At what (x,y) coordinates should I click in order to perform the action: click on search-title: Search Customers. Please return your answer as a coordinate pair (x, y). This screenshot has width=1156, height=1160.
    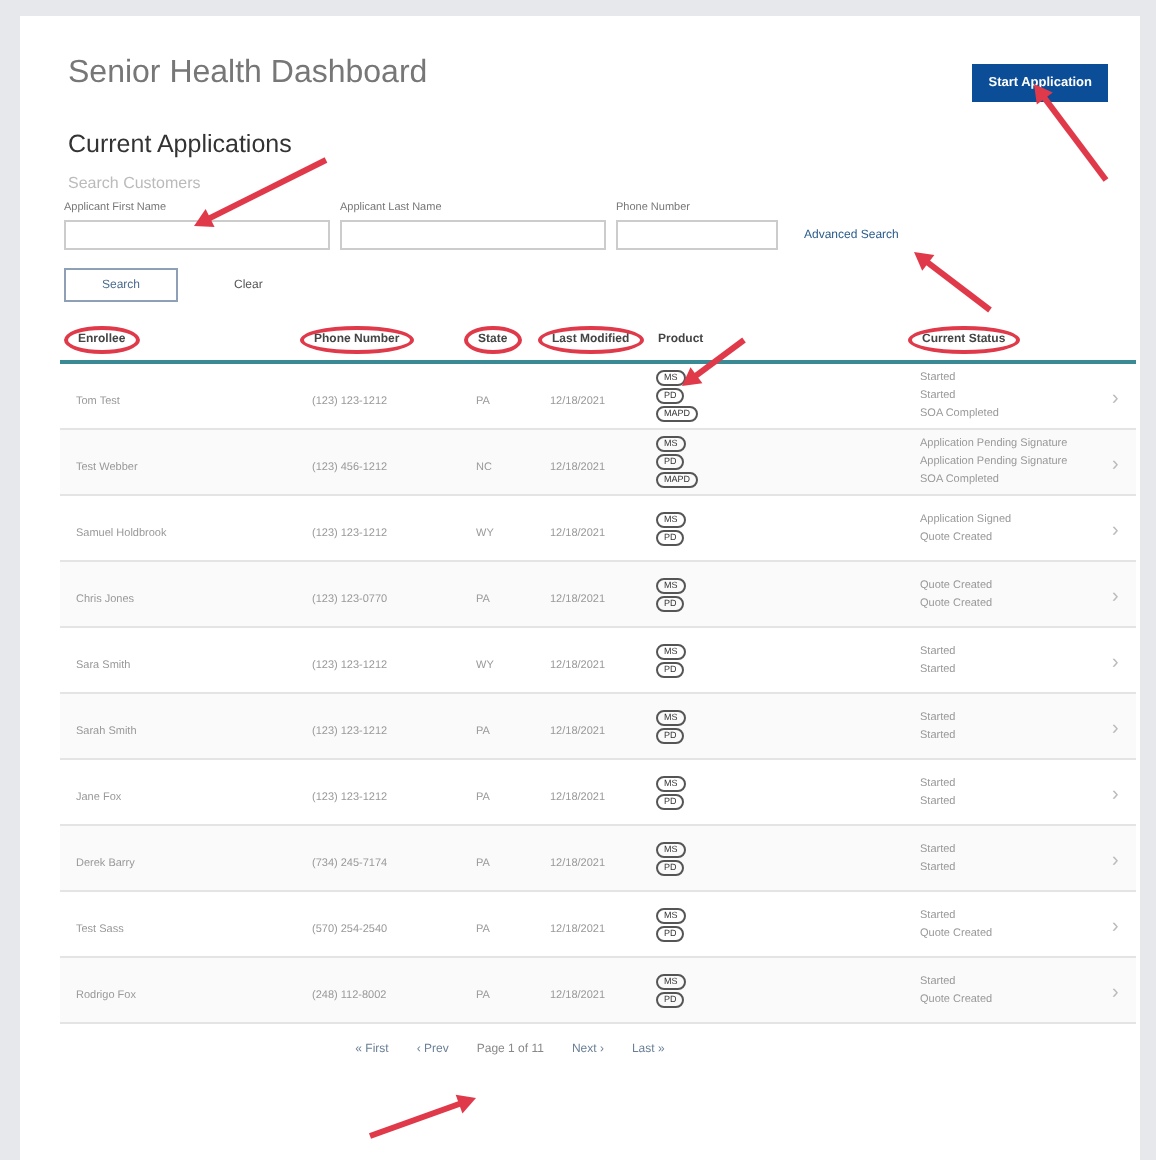
    Looking at the image, I should click on (135, 183).